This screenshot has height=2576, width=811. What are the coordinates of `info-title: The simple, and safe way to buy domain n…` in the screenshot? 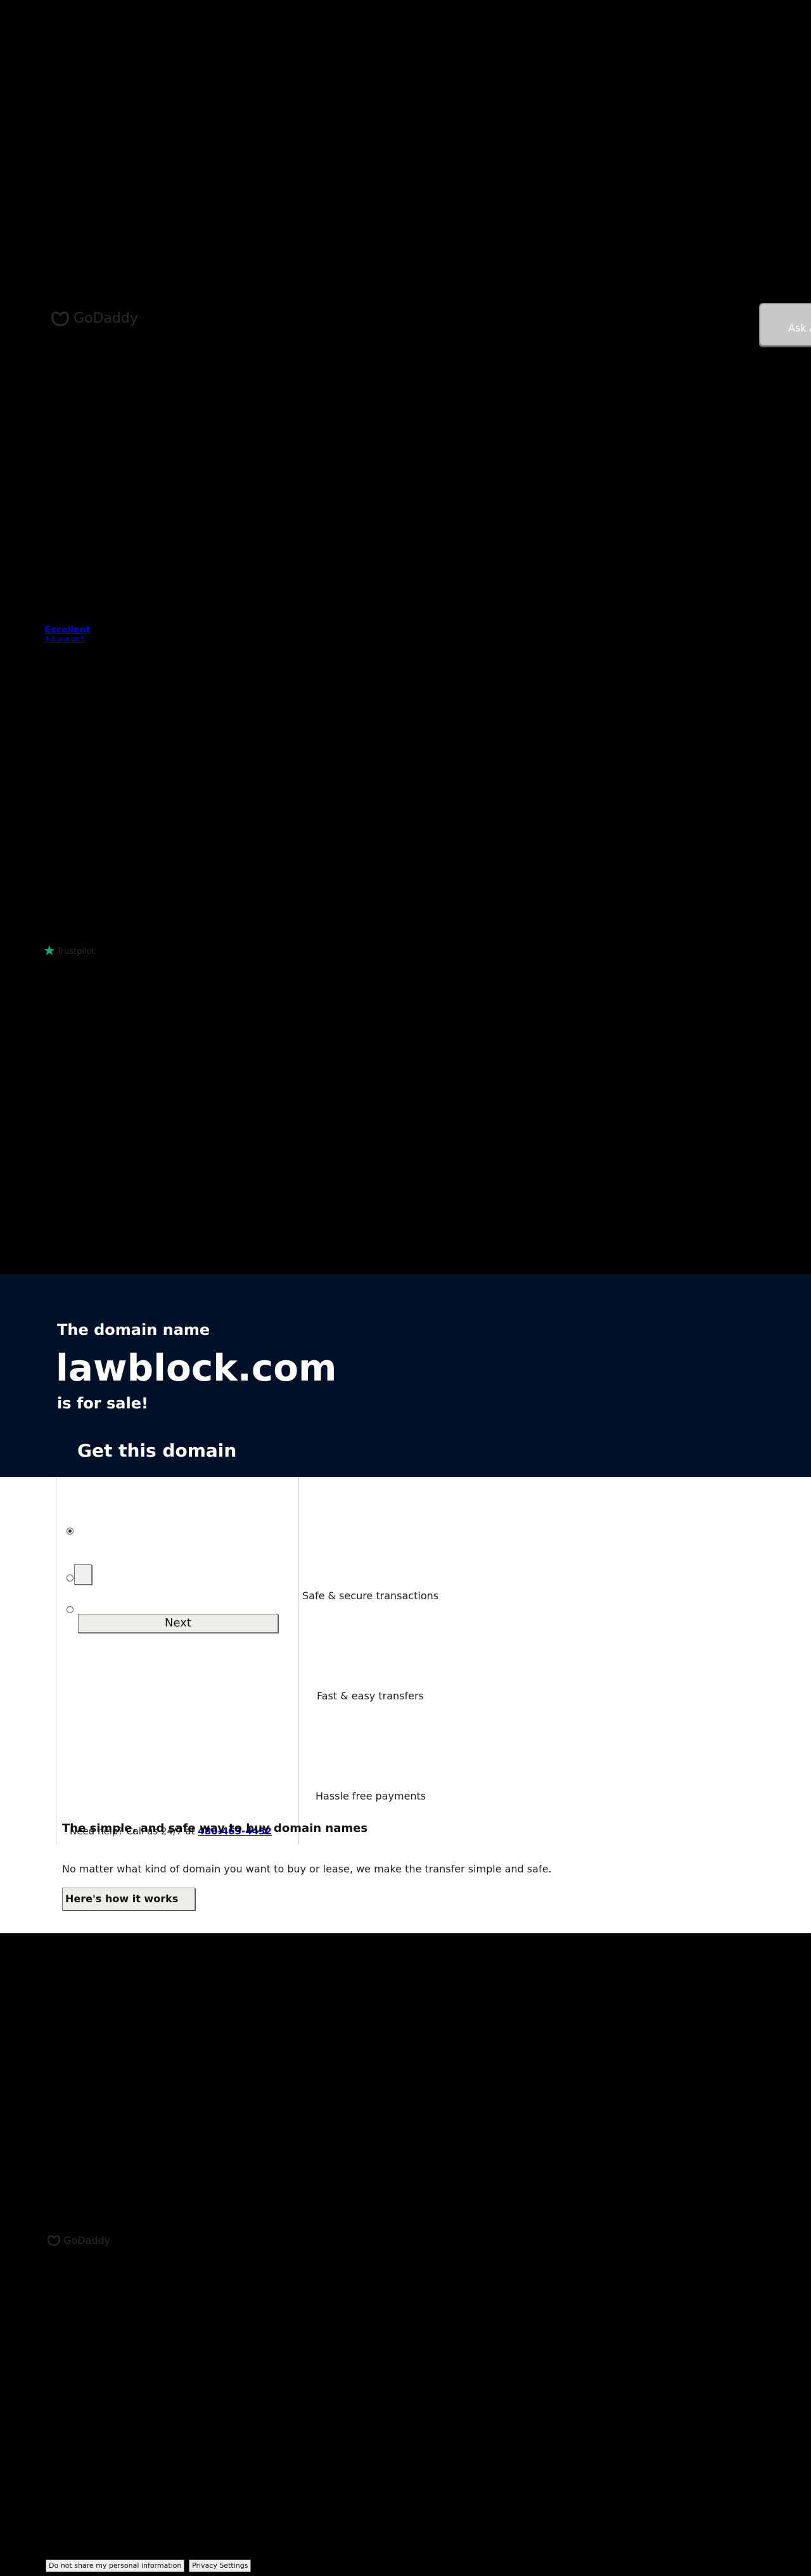 It's located at (215, 1828).